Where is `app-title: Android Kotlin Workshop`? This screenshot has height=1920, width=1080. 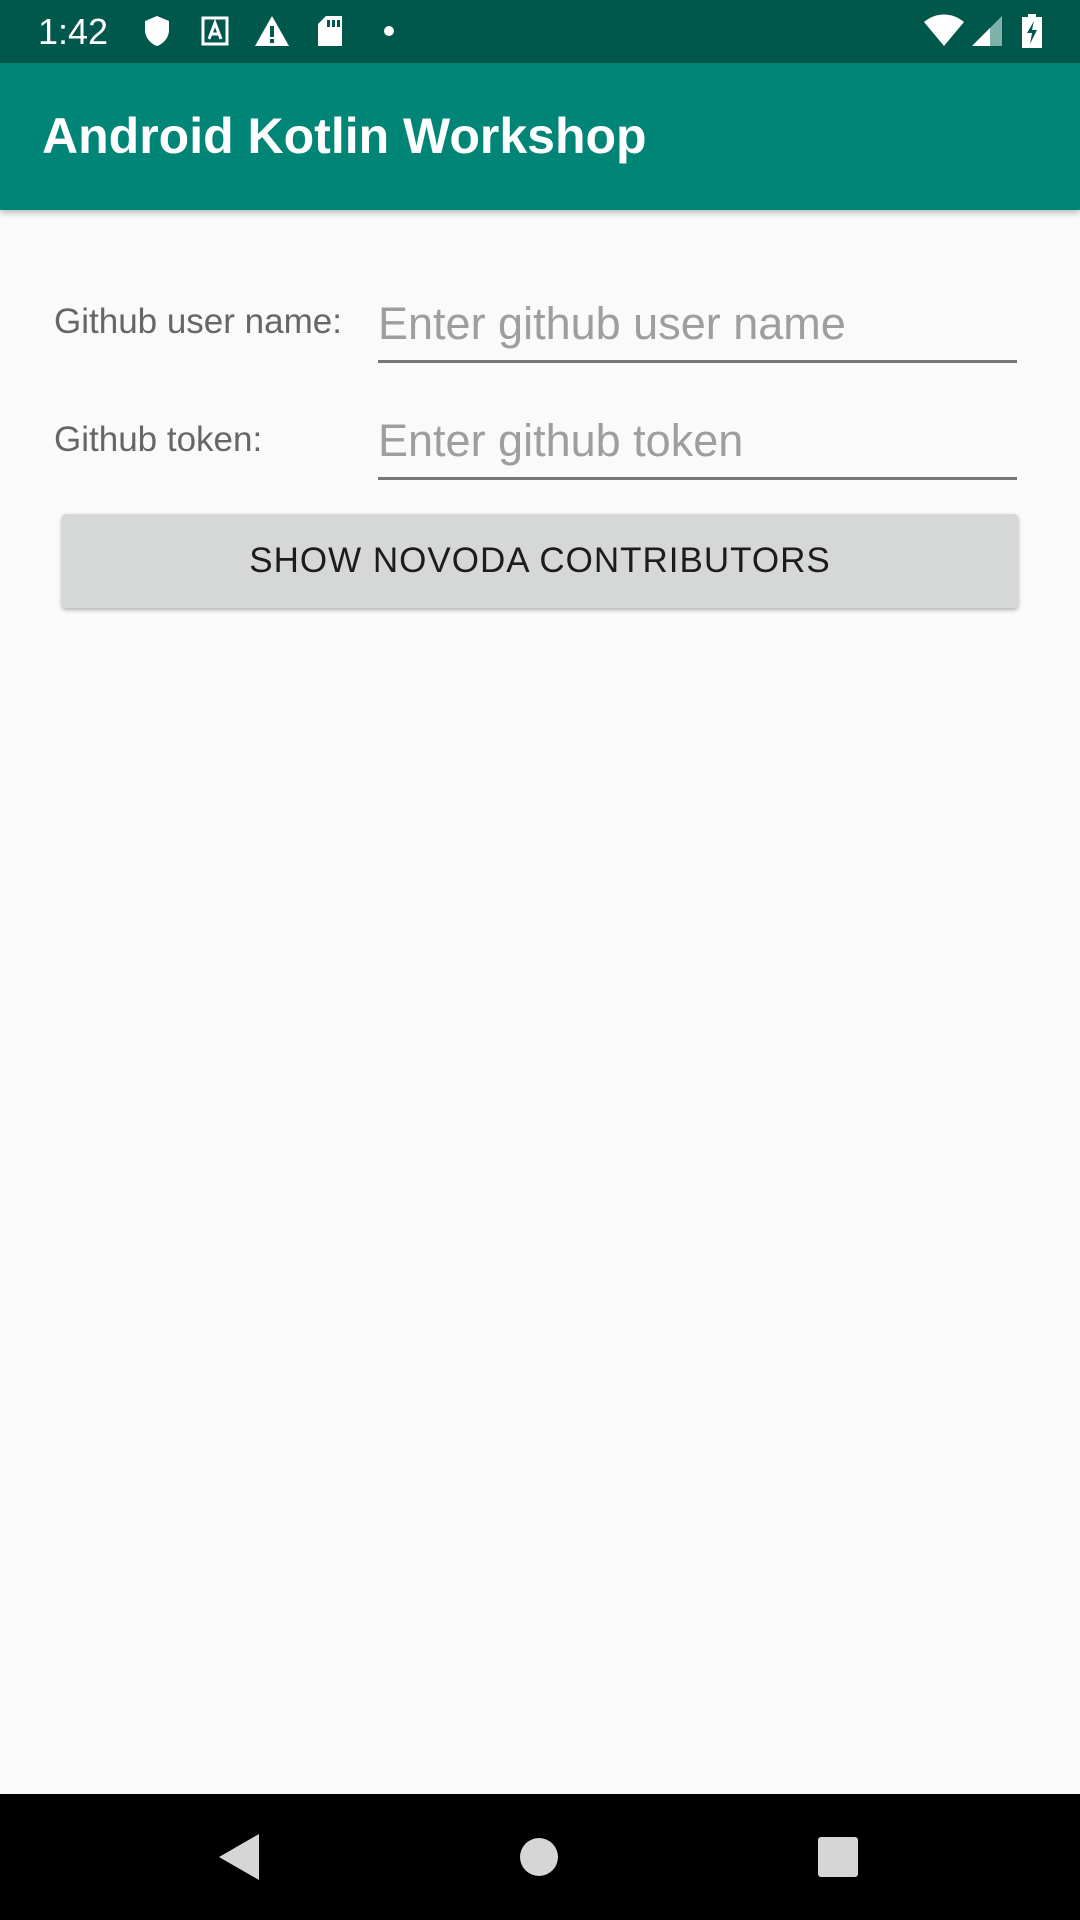
app-title: Android Kotlin Workshop is located at coordinates (344, 136).